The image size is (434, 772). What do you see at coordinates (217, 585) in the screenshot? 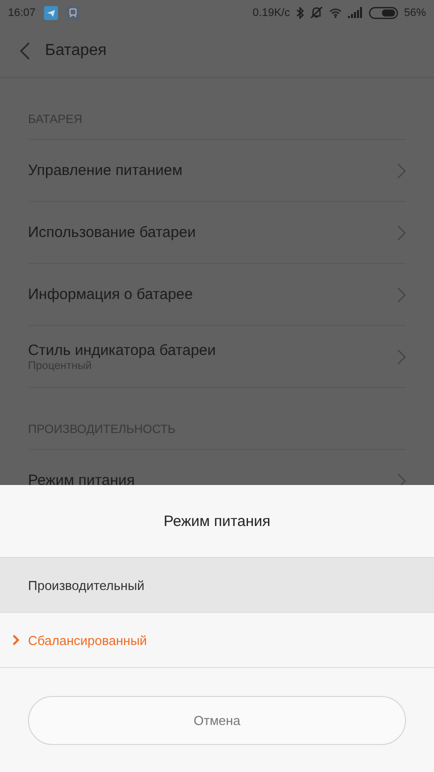
I see `option-row: Производительный` at bounding box center [217, 585].